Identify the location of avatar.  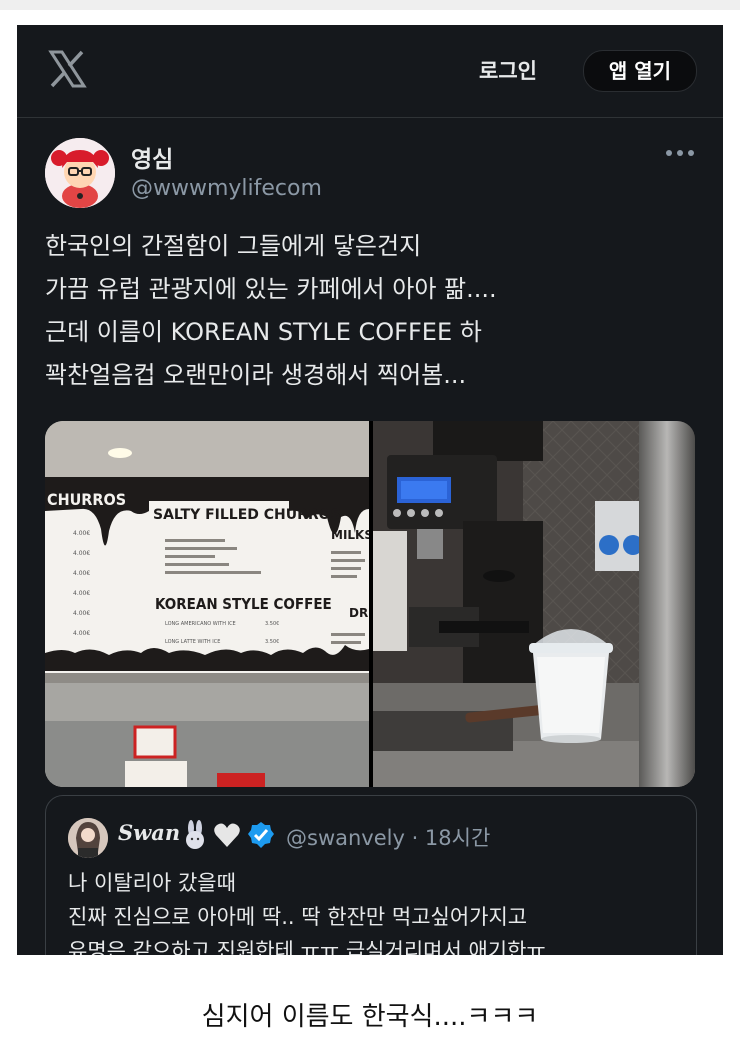
(80, 173).